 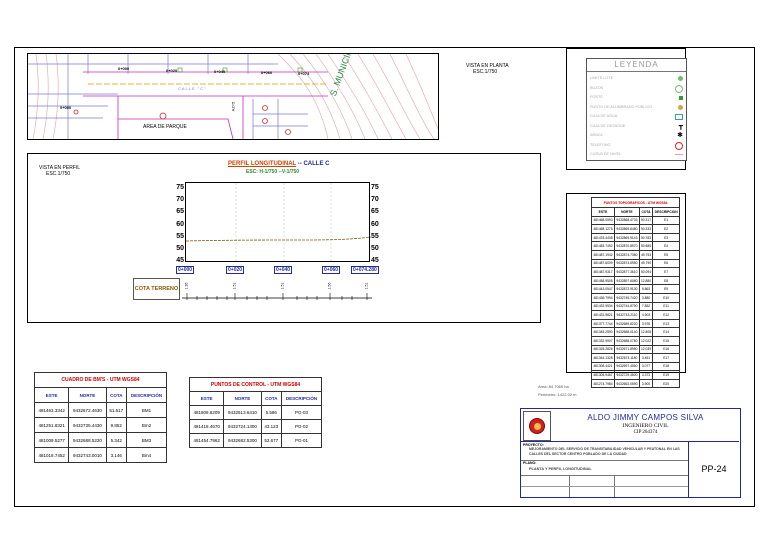 I want to click on control-cell: 5.596, so click(x=271, y=412).